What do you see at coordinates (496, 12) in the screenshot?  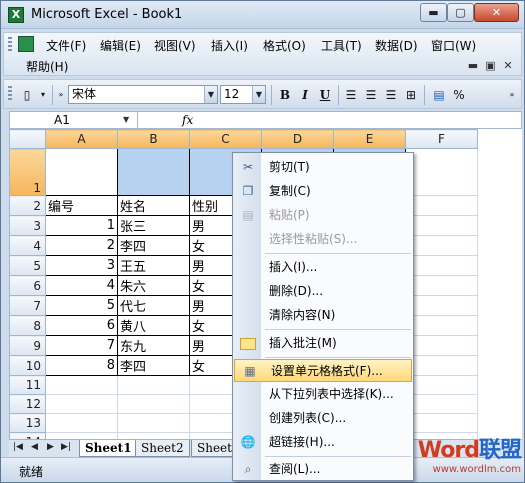 I see `close-button: ✕` at bounding box center [496, 12].